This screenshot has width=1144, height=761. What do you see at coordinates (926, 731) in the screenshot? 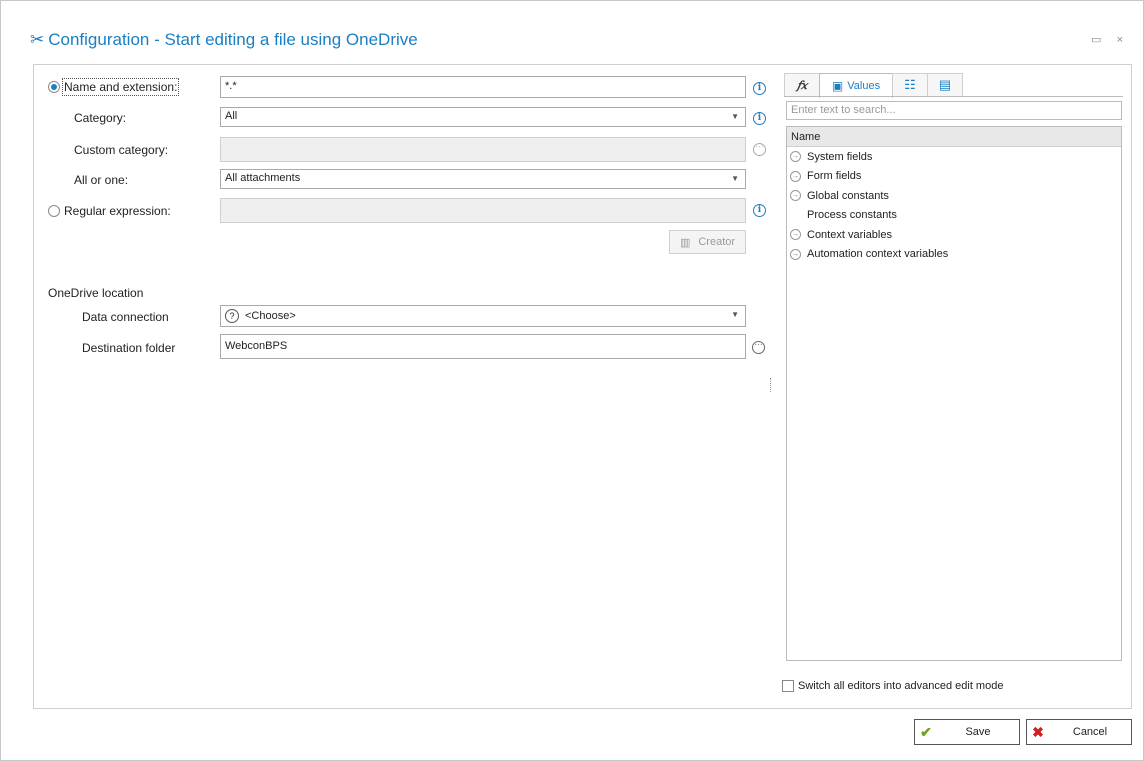
I see `checkmark-icon: ✔` at bounding box center [926, 731].